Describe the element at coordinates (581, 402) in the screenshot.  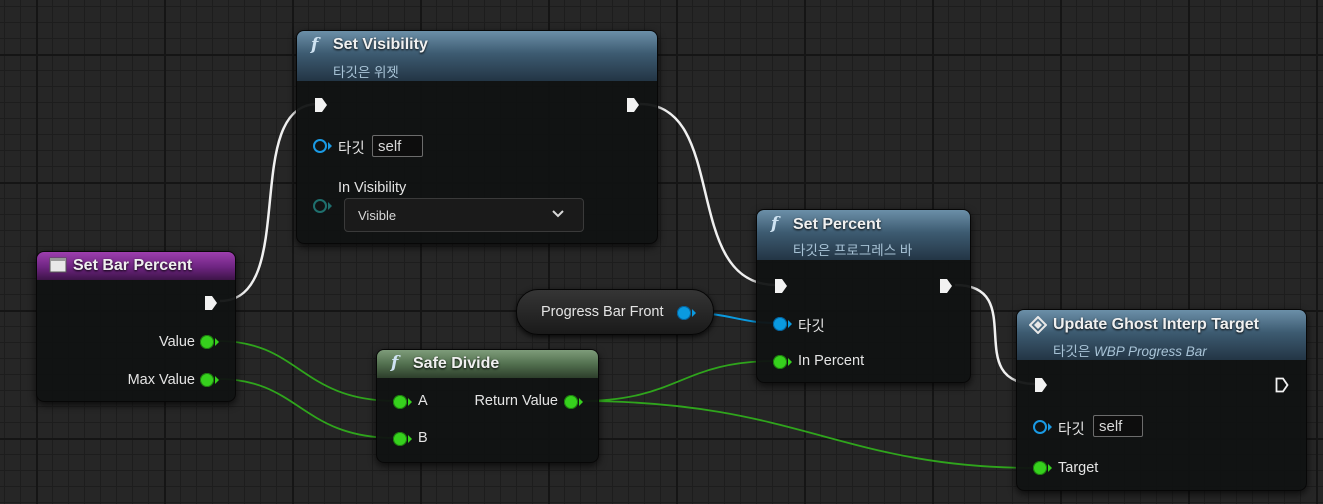
I see `return-value-pin-arrow` at that location.